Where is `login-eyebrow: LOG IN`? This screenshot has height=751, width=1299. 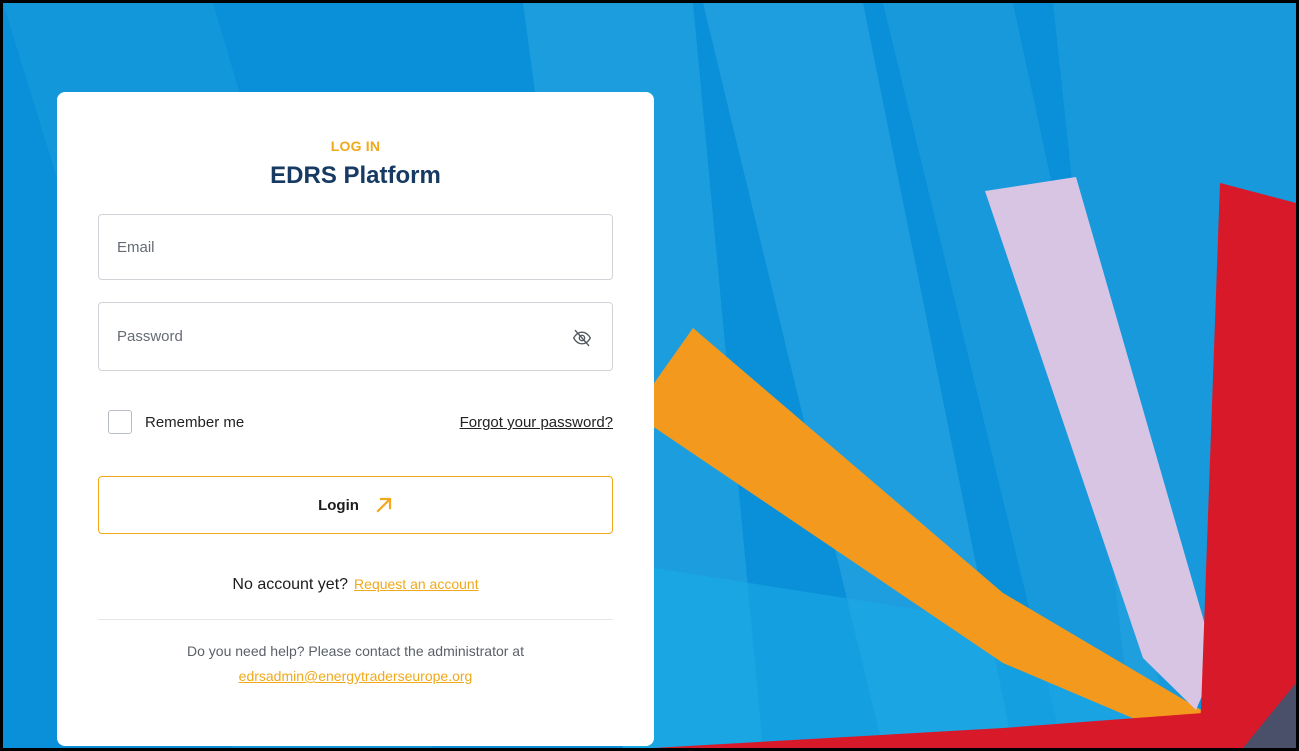 login-eyebrow: LOG IN is located at coordinates (355, 146).